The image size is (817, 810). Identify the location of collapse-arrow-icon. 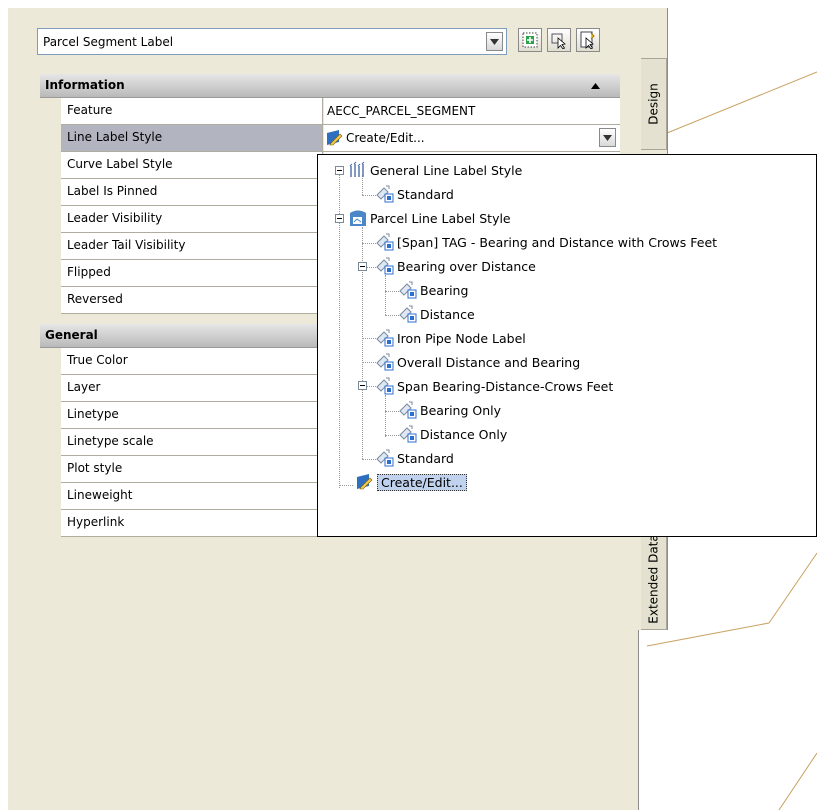
(595, 86).